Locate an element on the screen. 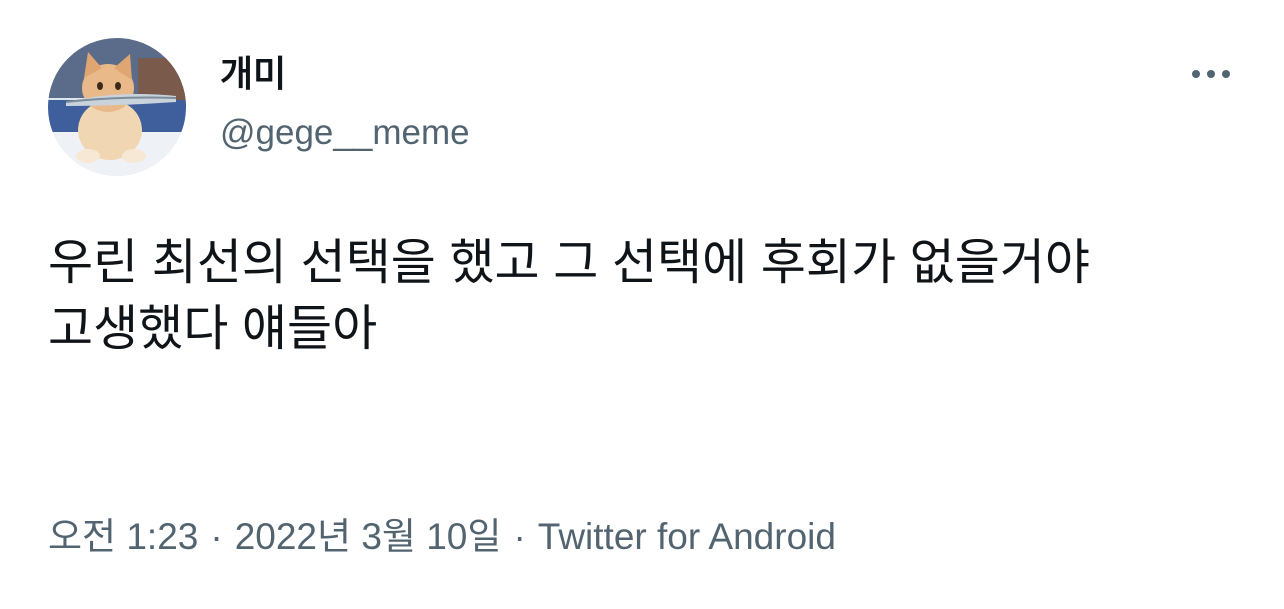 Image resolution: width=1284 pixels, height=609 pixels. more-button is located at coordinates (1211, 74).